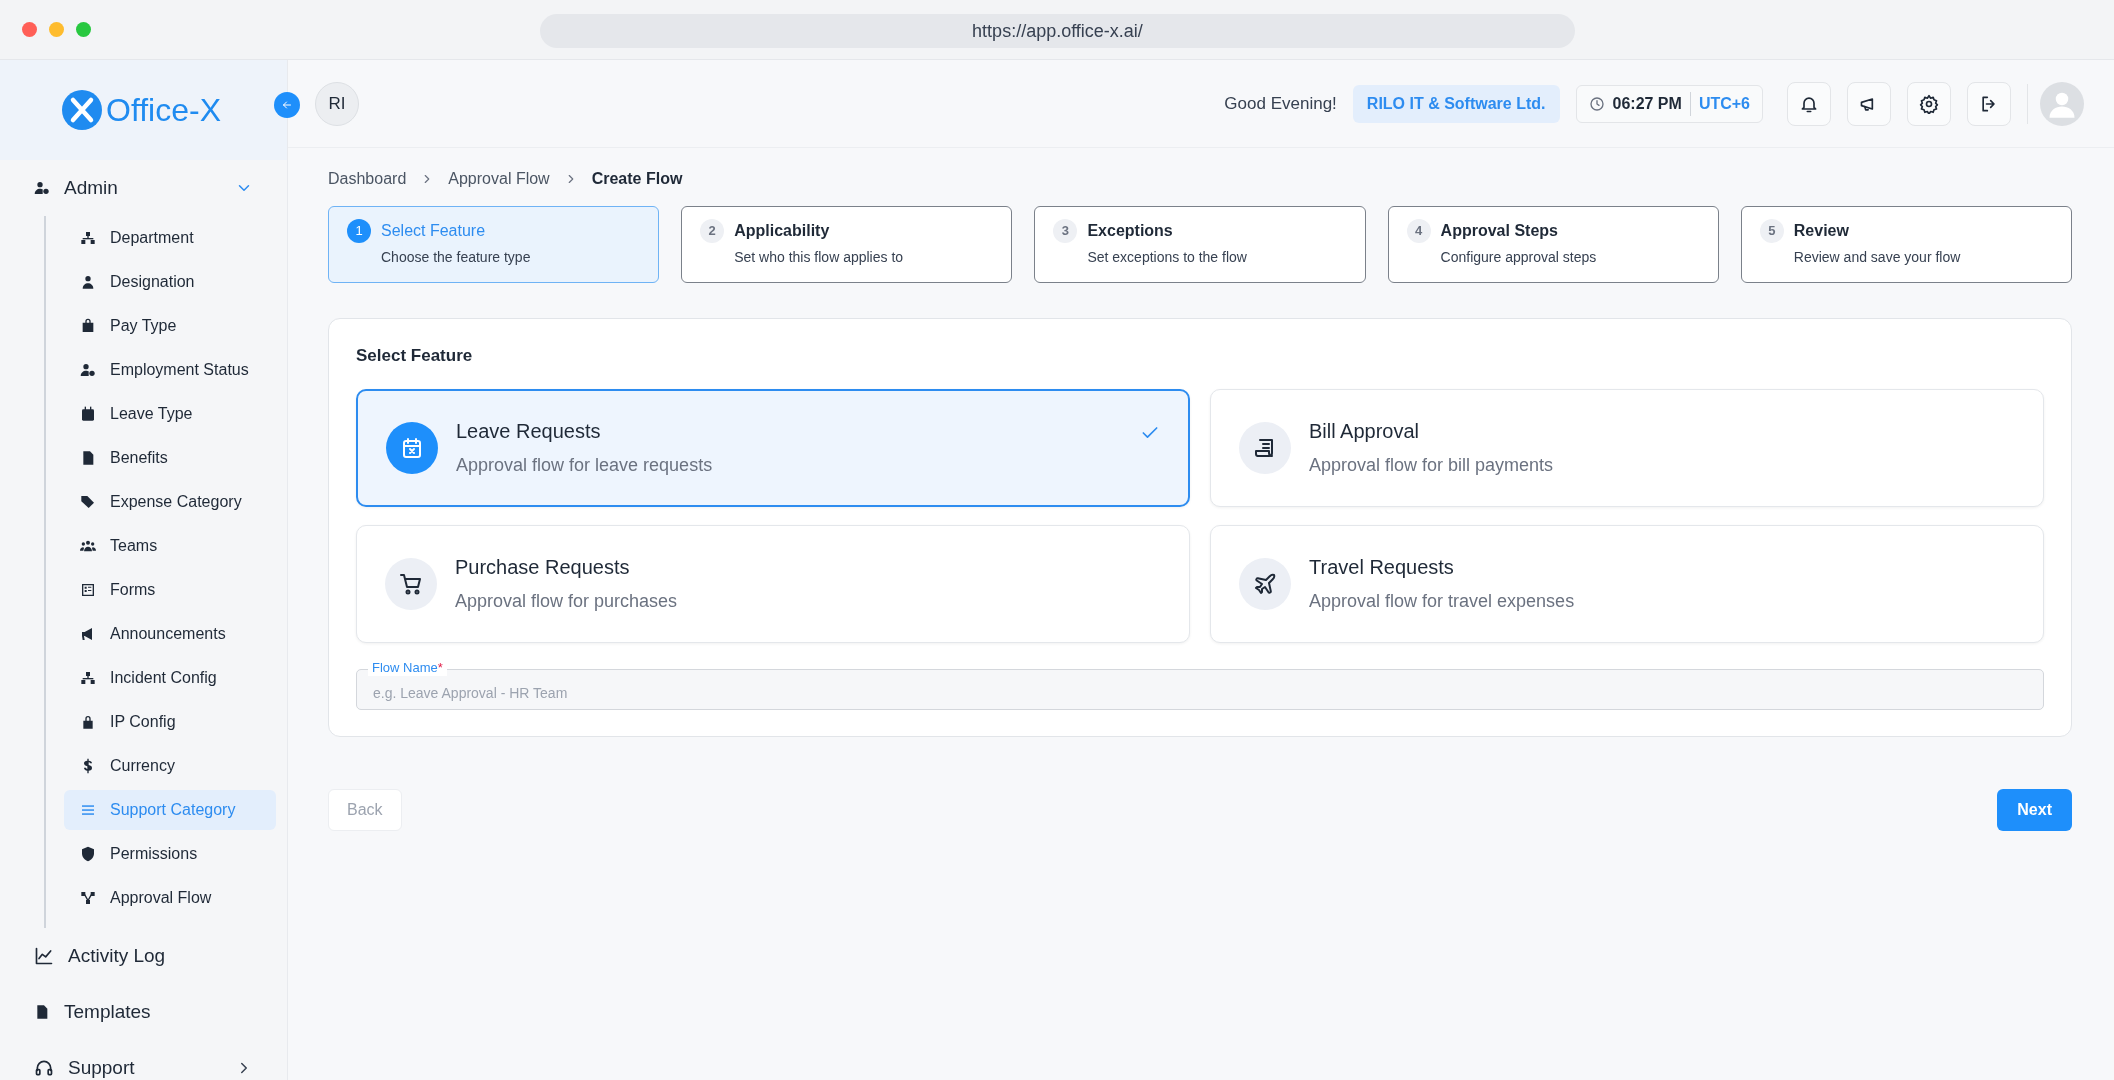 The width and height of the screenshot is (2114, 1080). What do you see at coordinates (170, 766) in the screenshot?
I see `sidebar-item: Currency` at bounding box center [170, 766].